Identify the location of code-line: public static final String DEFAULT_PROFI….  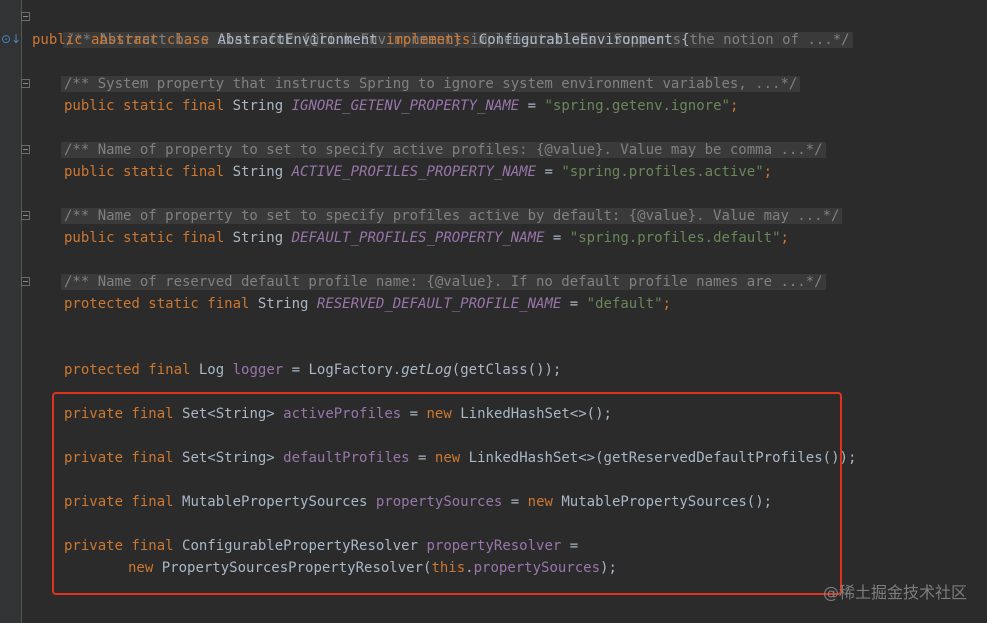
(426, 238).